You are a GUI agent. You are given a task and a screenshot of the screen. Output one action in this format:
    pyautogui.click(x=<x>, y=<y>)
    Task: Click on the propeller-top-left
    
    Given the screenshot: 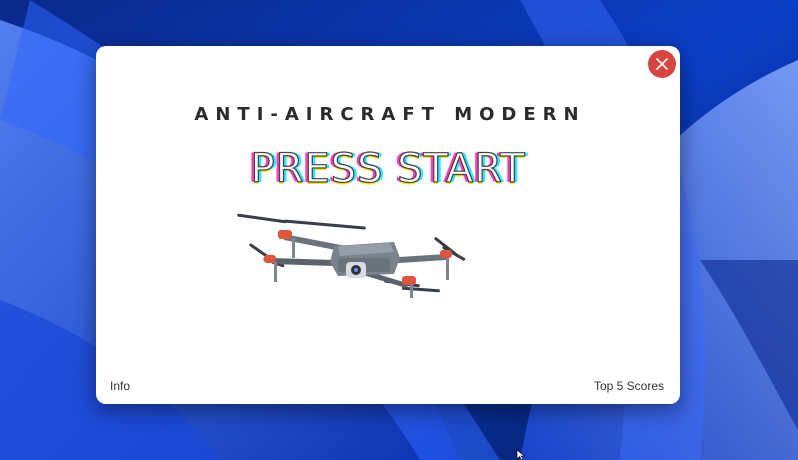 What is the action you would take?
    pyautogui.click(x=301, y=221)
    